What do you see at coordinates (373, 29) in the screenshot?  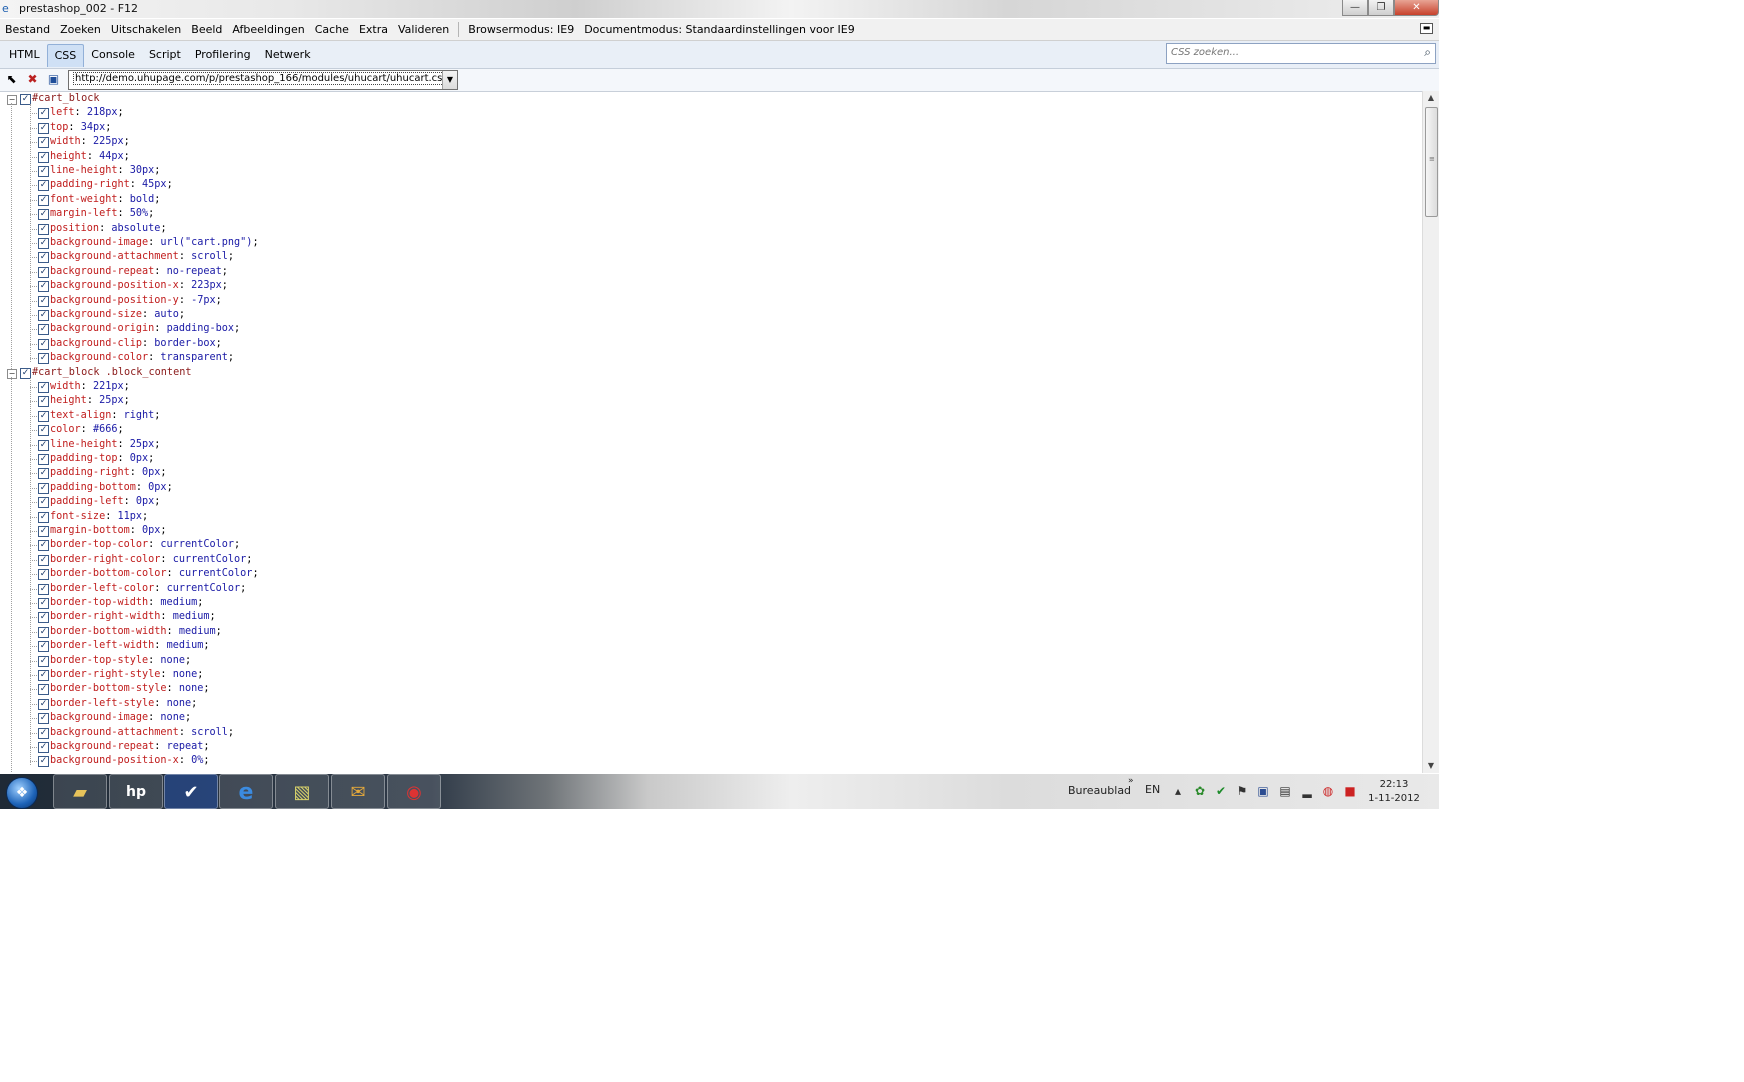 I see `menu-extra: Extra` at bounding box center [373, 29].